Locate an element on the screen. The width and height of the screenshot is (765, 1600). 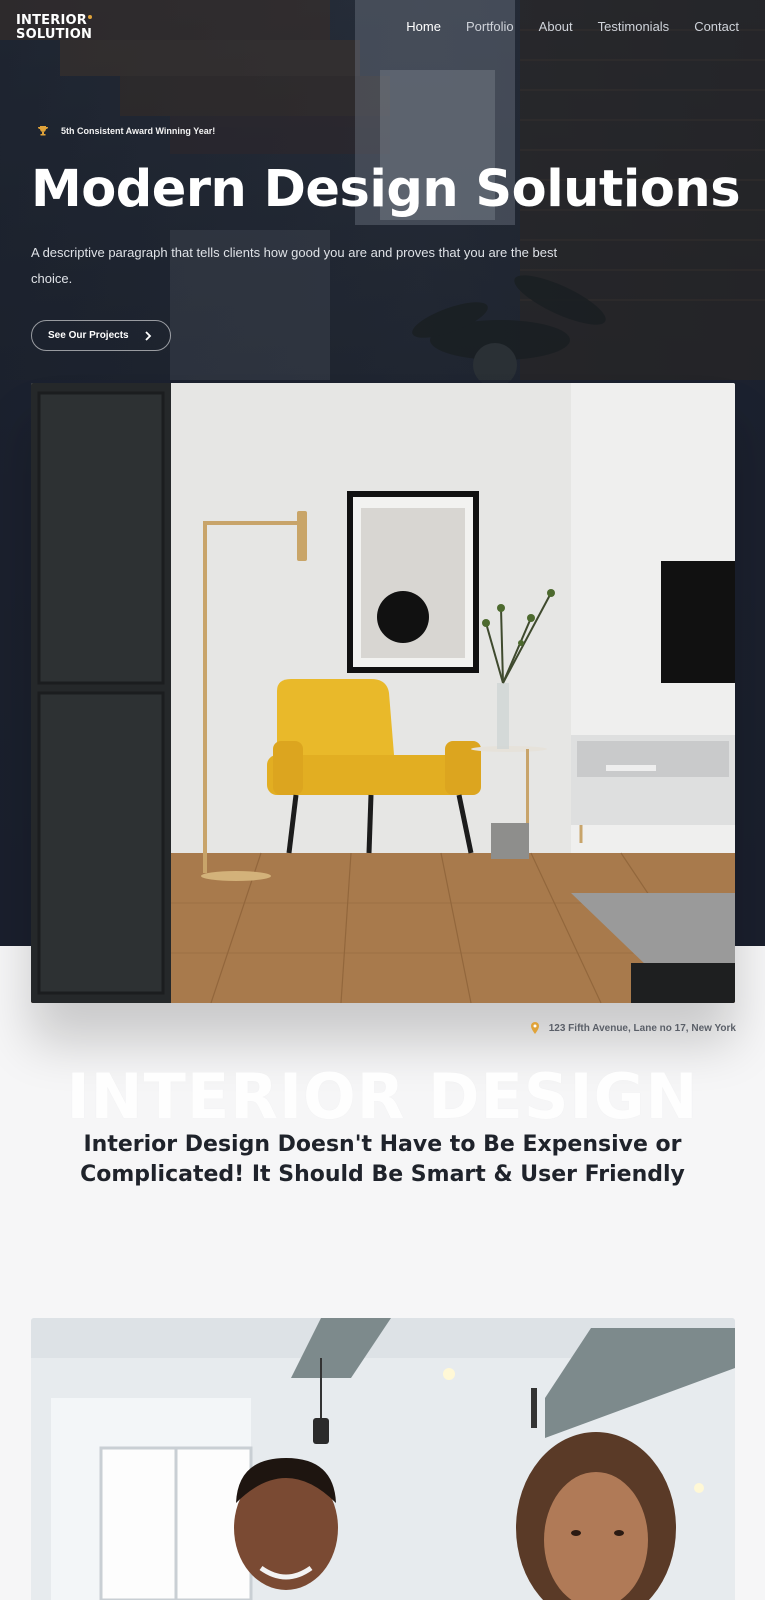
cta-label: See Our Projects is located at coordinates (88, 335).